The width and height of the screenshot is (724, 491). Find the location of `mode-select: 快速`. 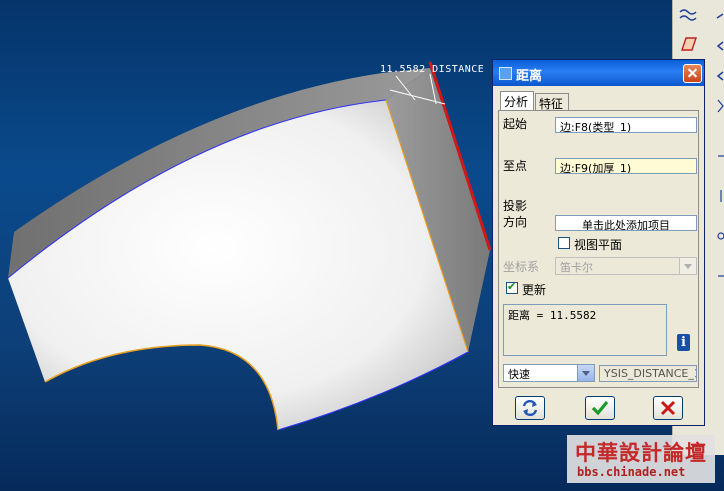

mode-select: 快速 is located at coordinates (549, 373).